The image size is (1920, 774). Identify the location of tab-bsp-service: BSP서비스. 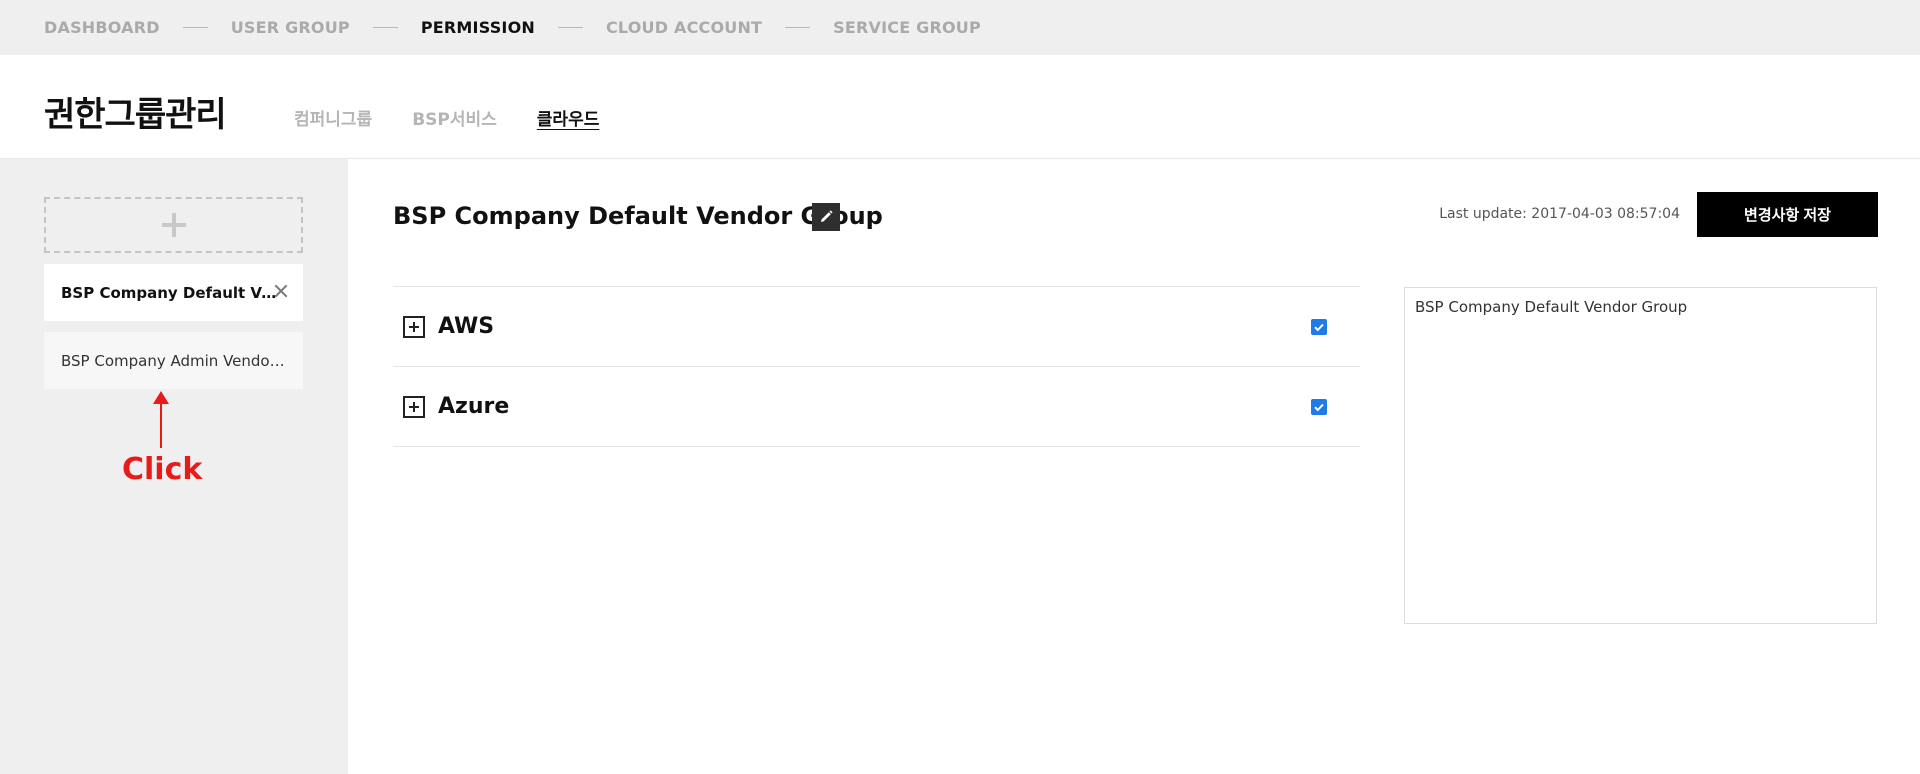
(454, 117).